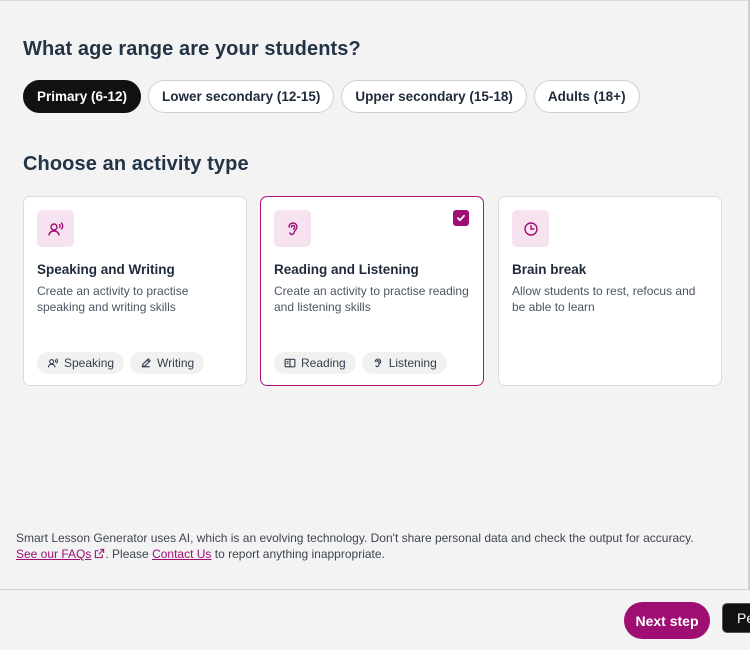 This screenshot has width=750, height=650. I want to click on age-range-title: What age range are your students?, so click(192, 49).